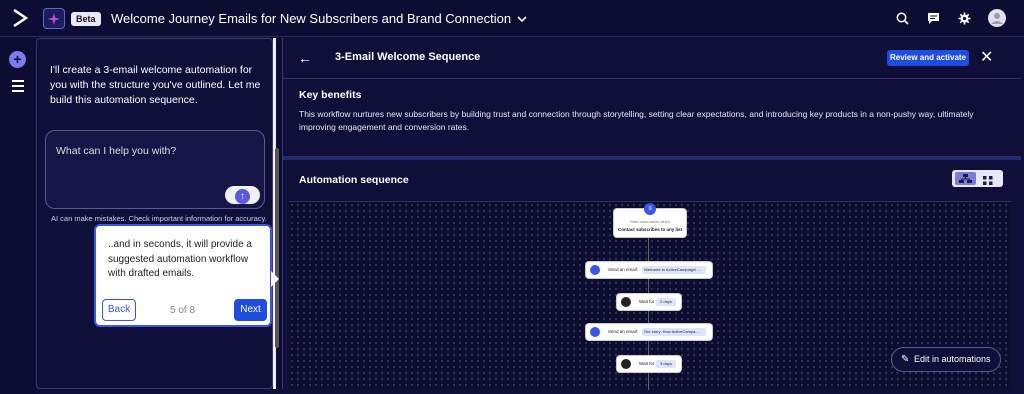 The width and height of the screenshot is (1024, 394). I want to click on wait-duration-pill: 2 days, so click(666, 302).